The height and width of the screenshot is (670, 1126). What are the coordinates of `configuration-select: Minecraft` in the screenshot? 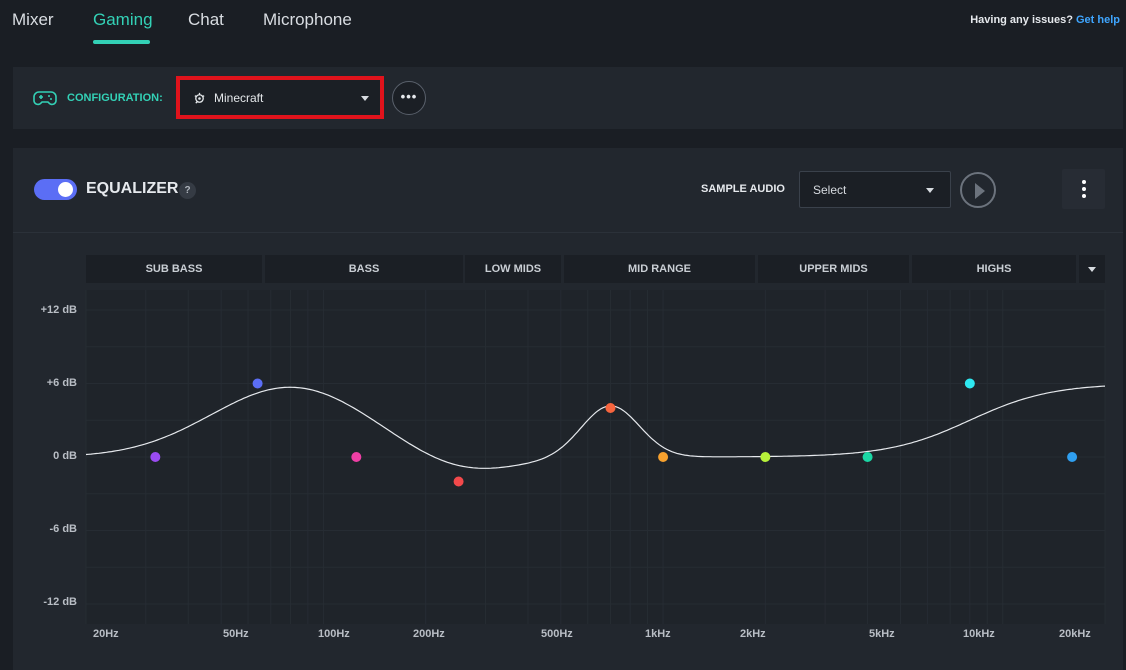 It's located at (280, 97).